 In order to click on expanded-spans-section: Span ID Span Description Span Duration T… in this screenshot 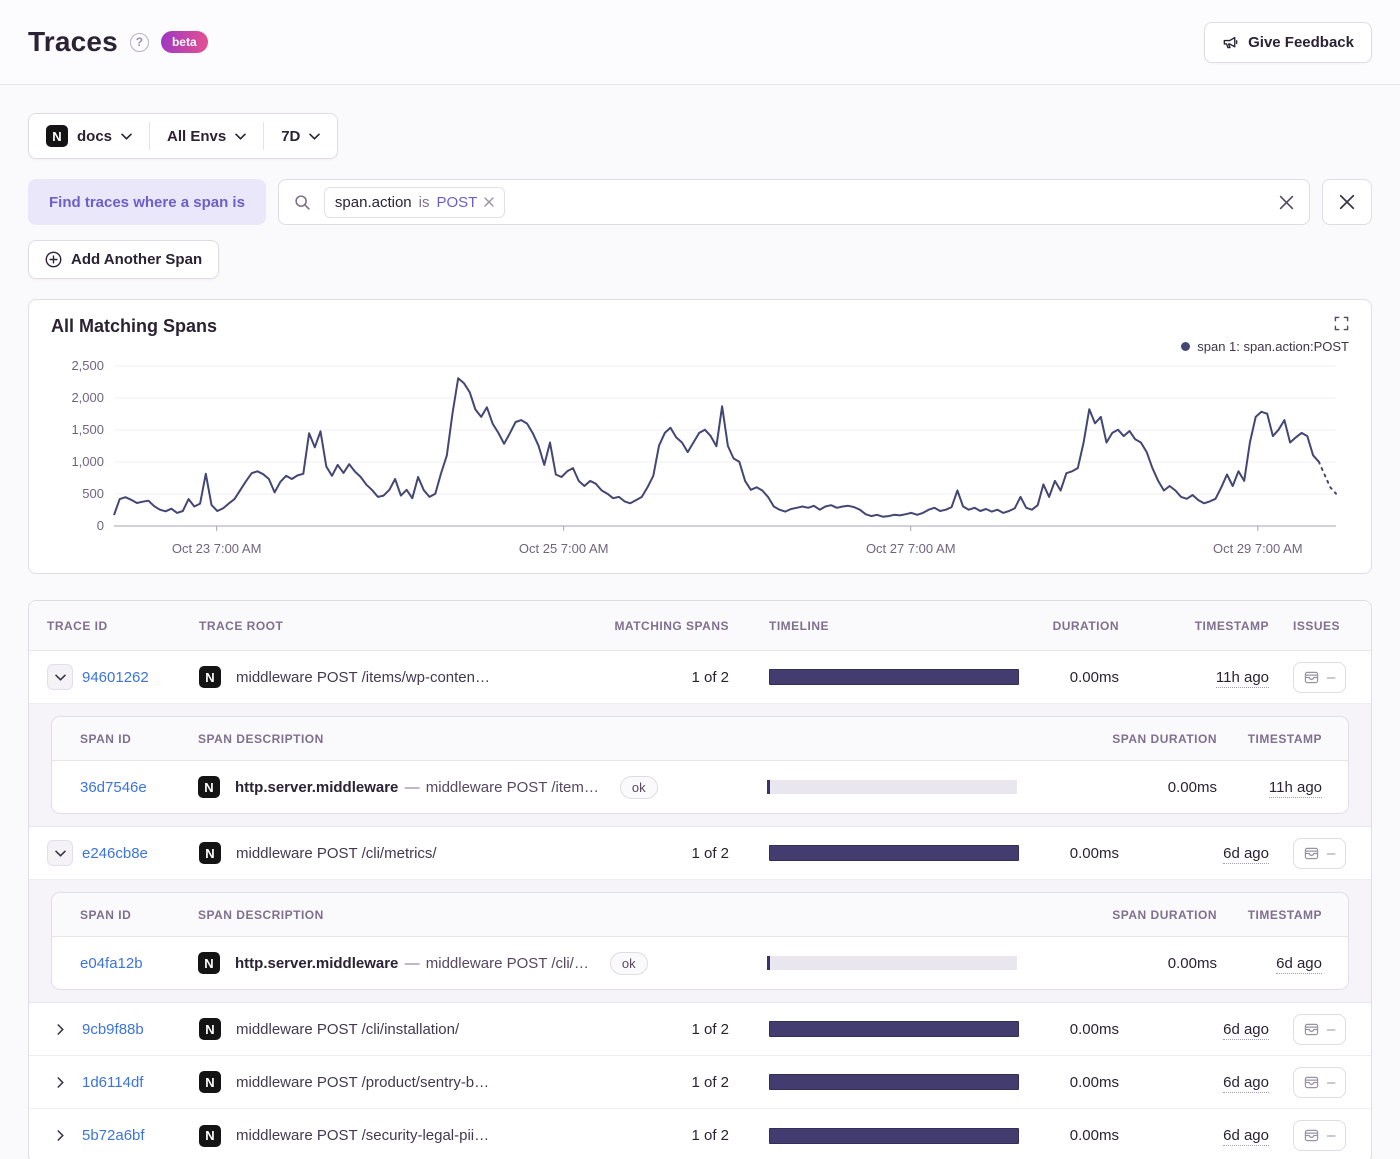, I will do `click(700, 941)`.